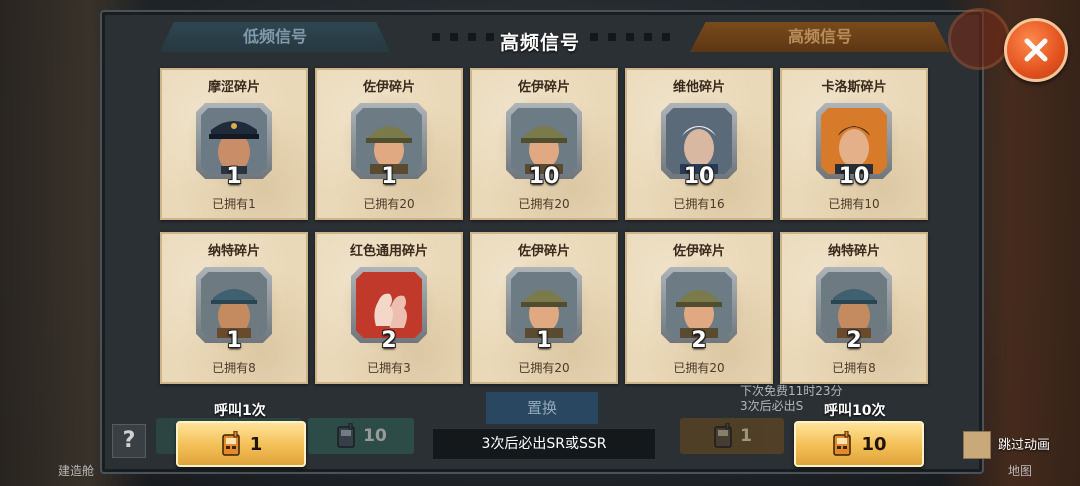 Image resolution: width=1080 pixels, height=486 pixels. I want to click on ghost-call-right-background: 1, so click(732, 436).